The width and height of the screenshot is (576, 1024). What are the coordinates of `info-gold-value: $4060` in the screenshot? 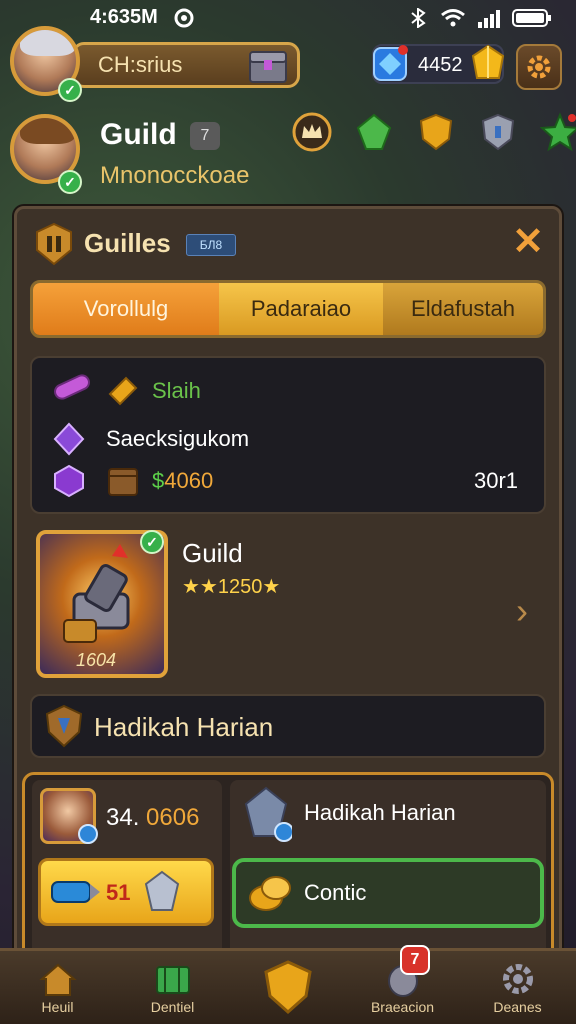 It's located at (183, 480).